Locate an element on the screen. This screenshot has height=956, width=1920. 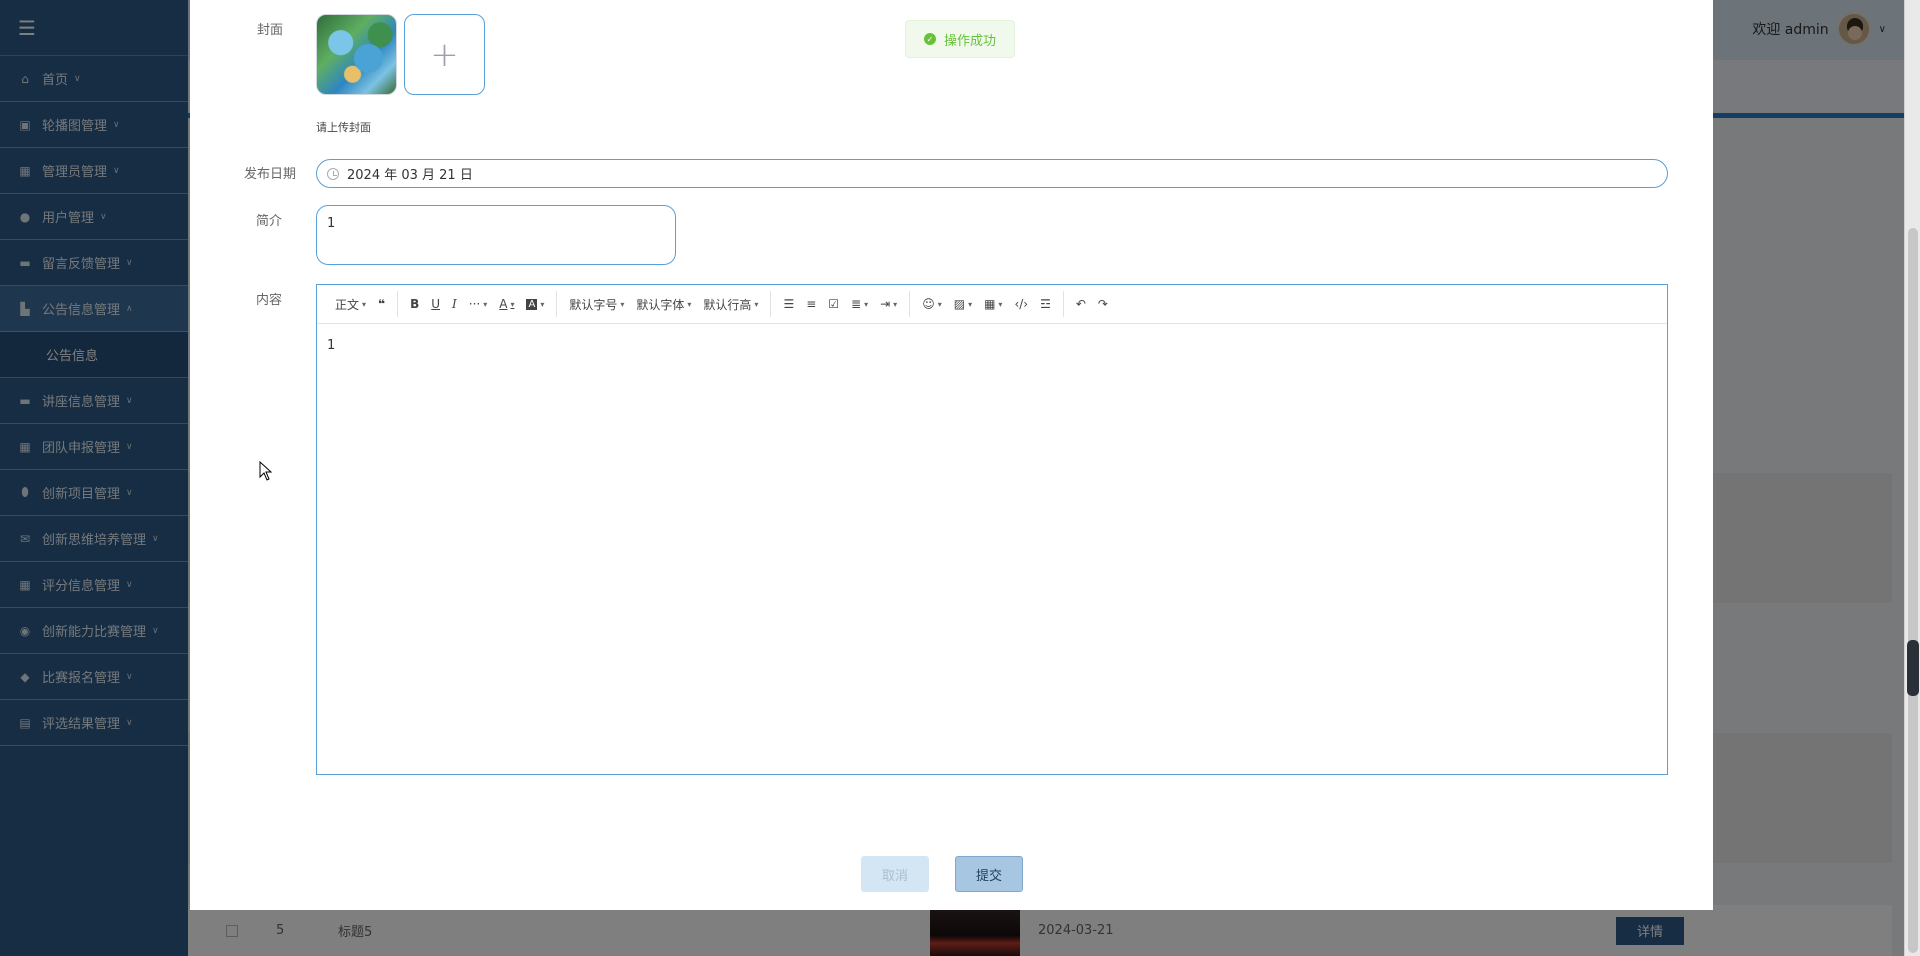
clock-icon is located at coordinates (333, 173).